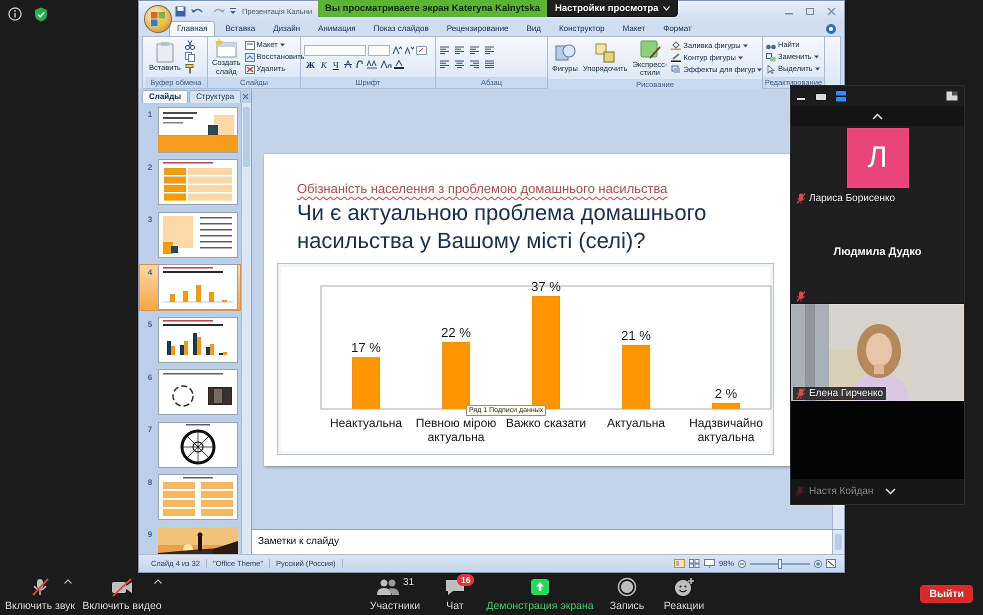  I want to click on slide-number: 6, so click(150, 377).